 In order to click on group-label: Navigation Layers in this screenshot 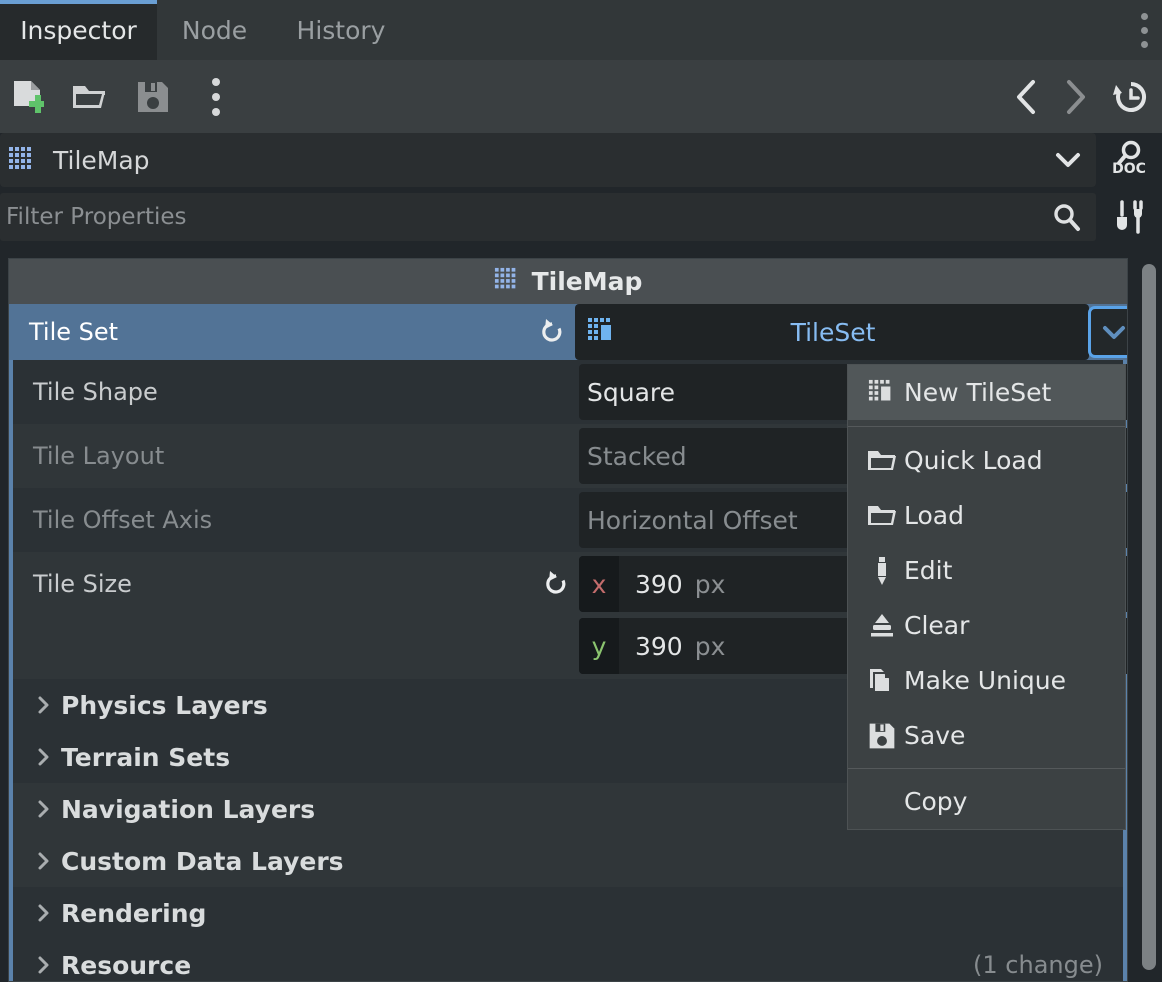, I will do `click(188, 809)`.